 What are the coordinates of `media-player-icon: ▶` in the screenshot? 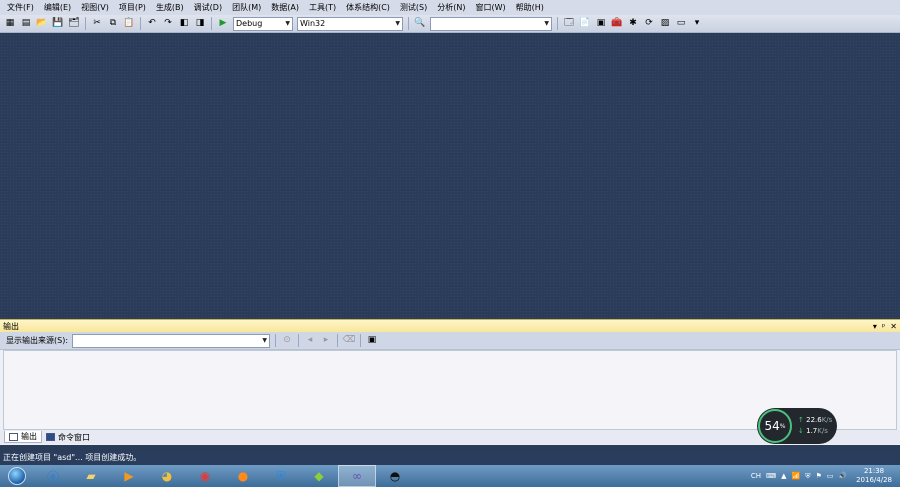 It's located at (129, 476).